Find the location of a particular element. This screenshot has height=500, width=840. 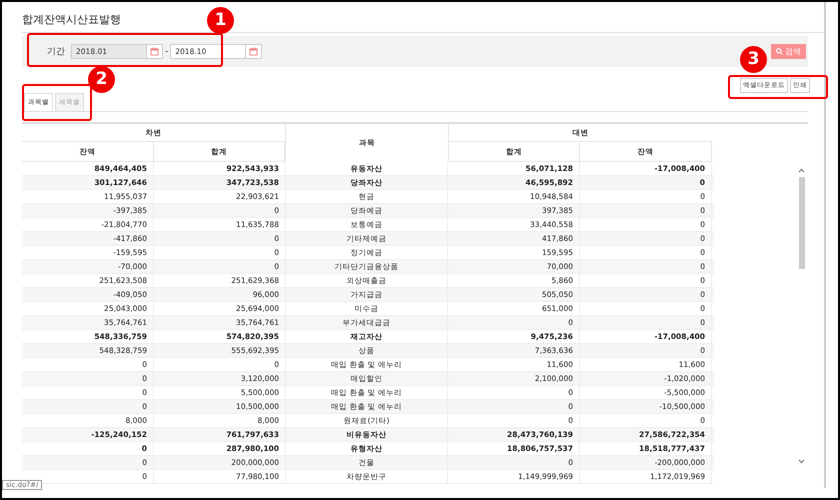

callout-number: 1 is located at coordinates (220, 20).